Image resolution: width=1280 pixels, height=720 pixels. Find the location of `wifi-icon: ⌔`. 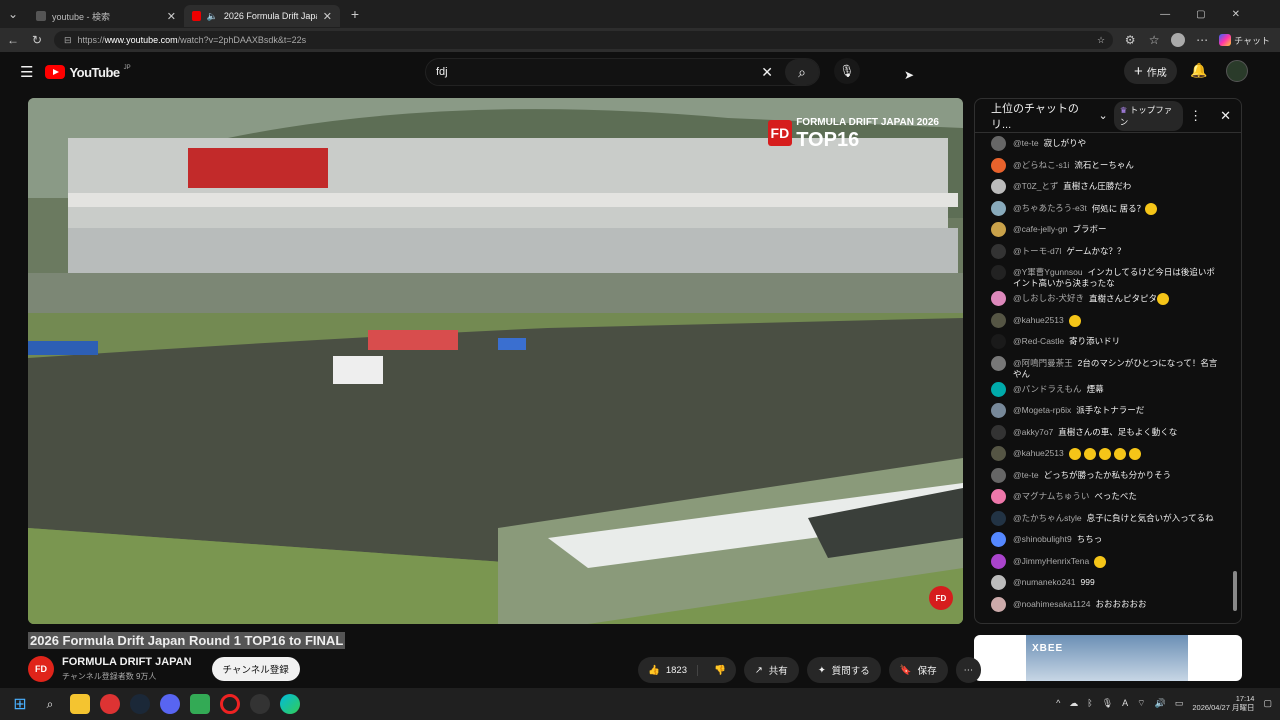

wifi-icon: ⌔ is located at coordinates (1141, 703).